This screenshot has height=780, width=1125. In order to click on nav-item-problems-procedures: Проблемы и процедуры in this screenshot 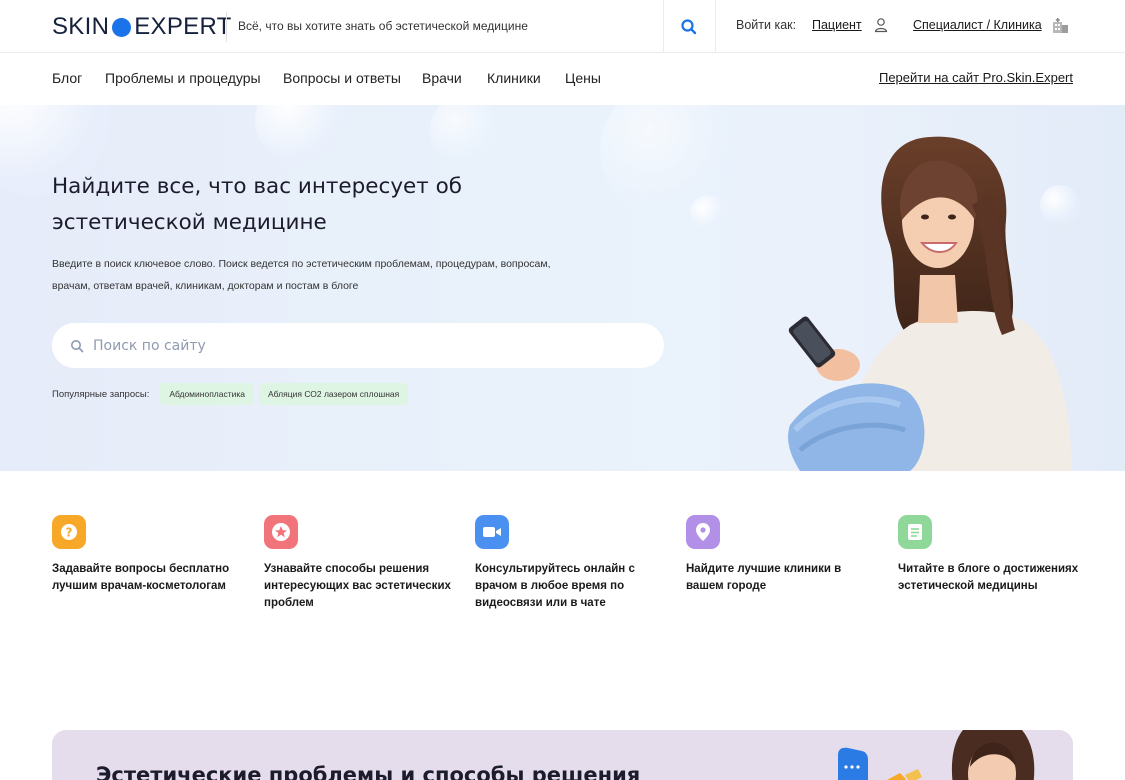, I will do `click(183, 78)`.